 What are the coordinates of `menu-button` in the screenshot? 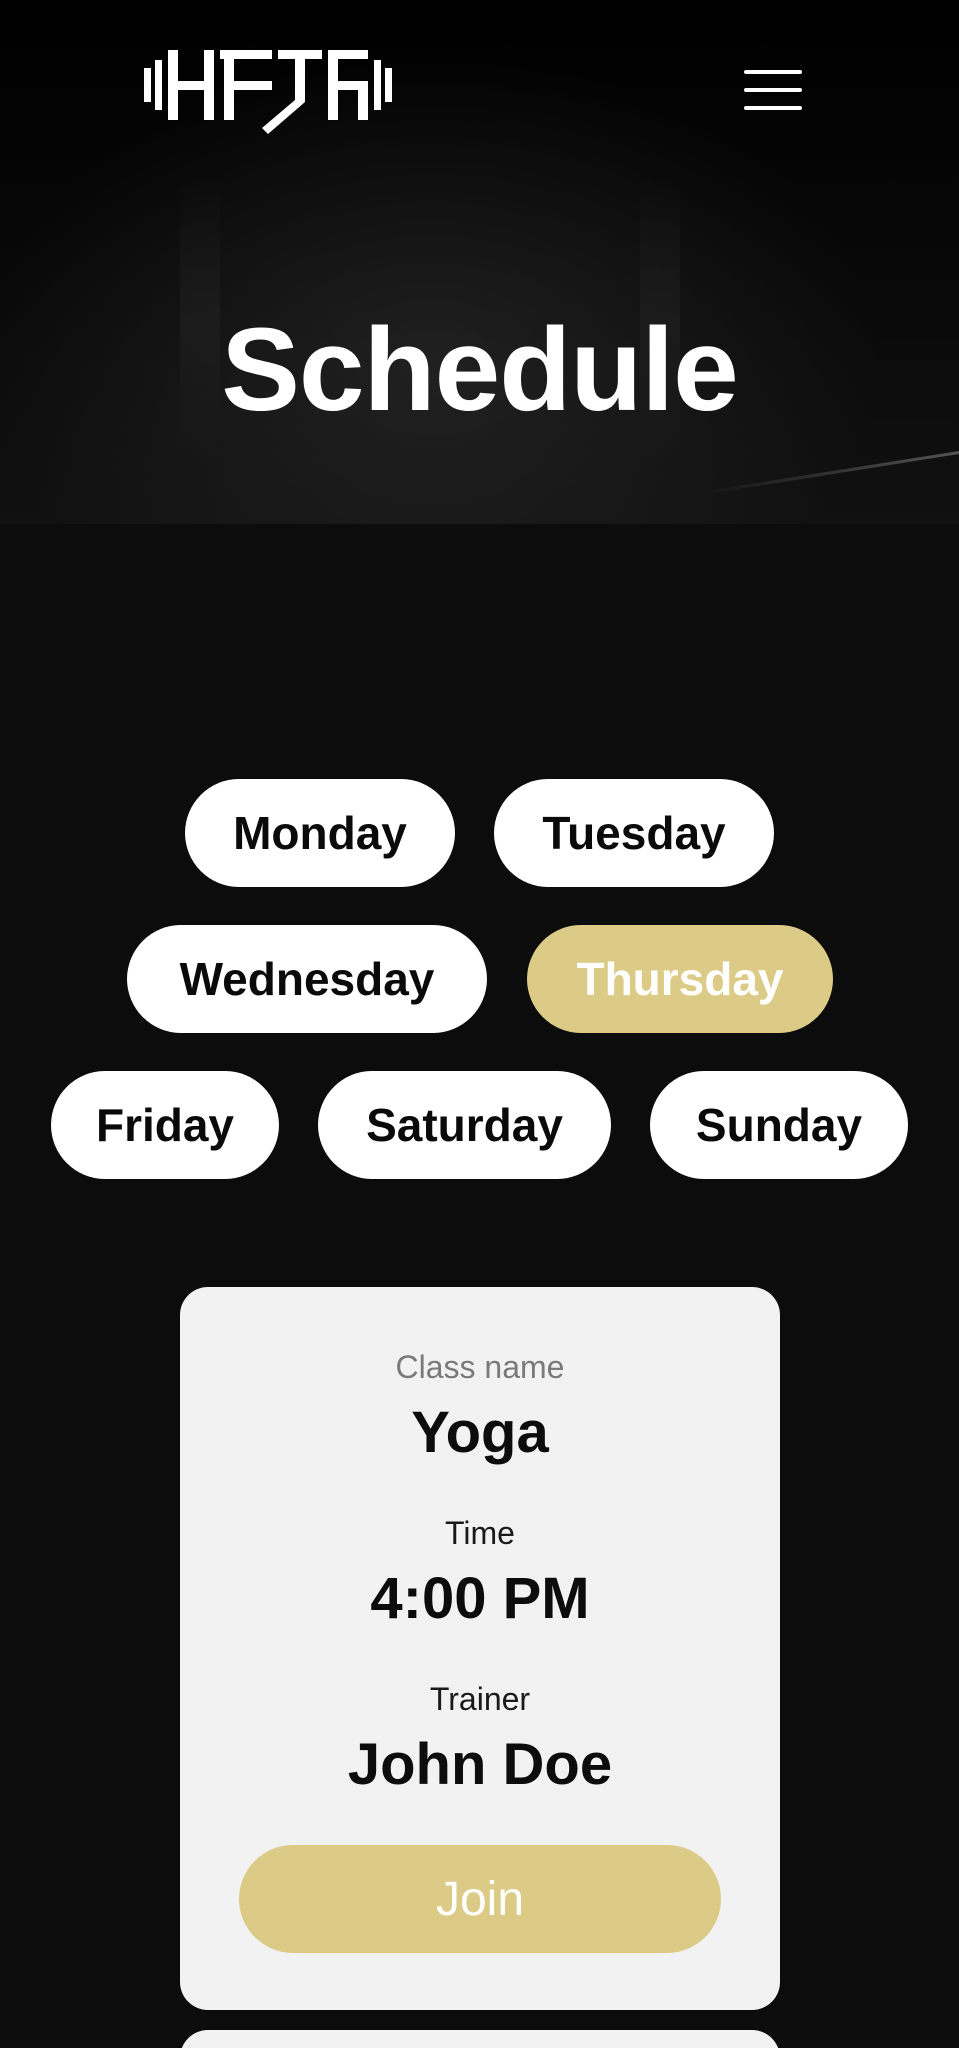 It's located at (774, 90).